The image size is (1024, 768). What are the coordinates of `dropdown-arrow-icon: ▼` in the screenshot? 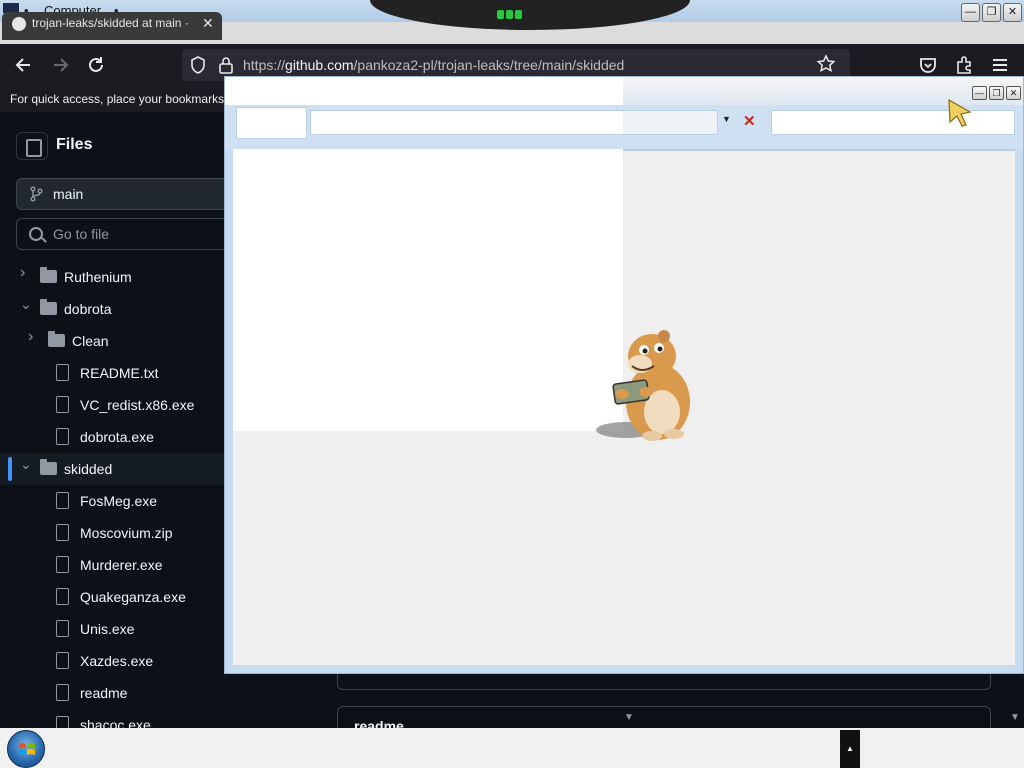 It's located at (726, 119).